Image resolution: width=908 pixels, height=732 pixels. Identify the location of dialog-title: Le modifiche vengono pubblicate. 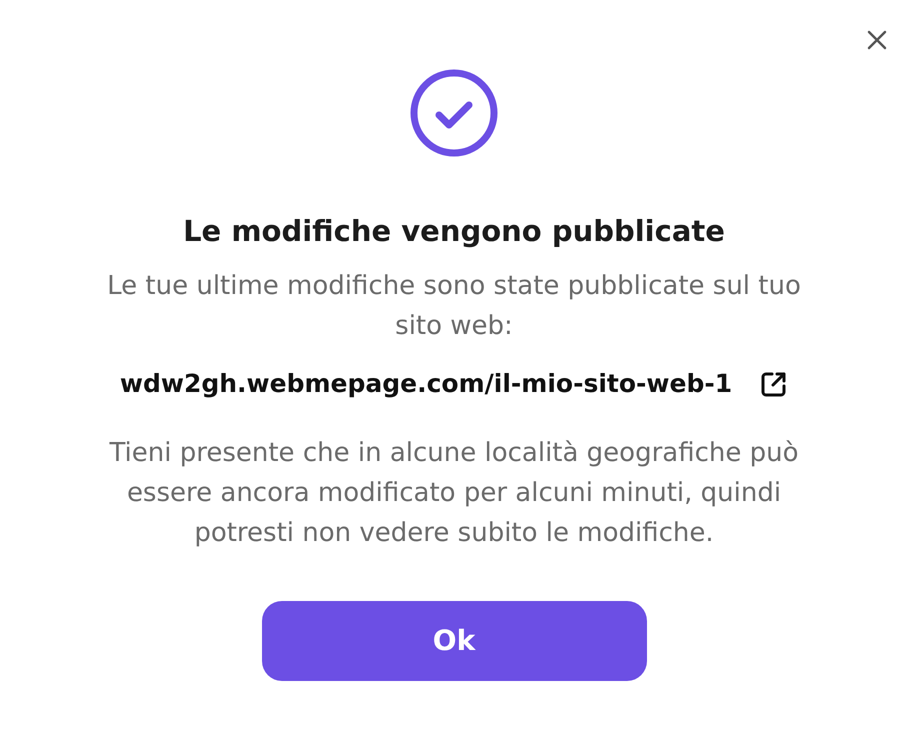
(454, 231).